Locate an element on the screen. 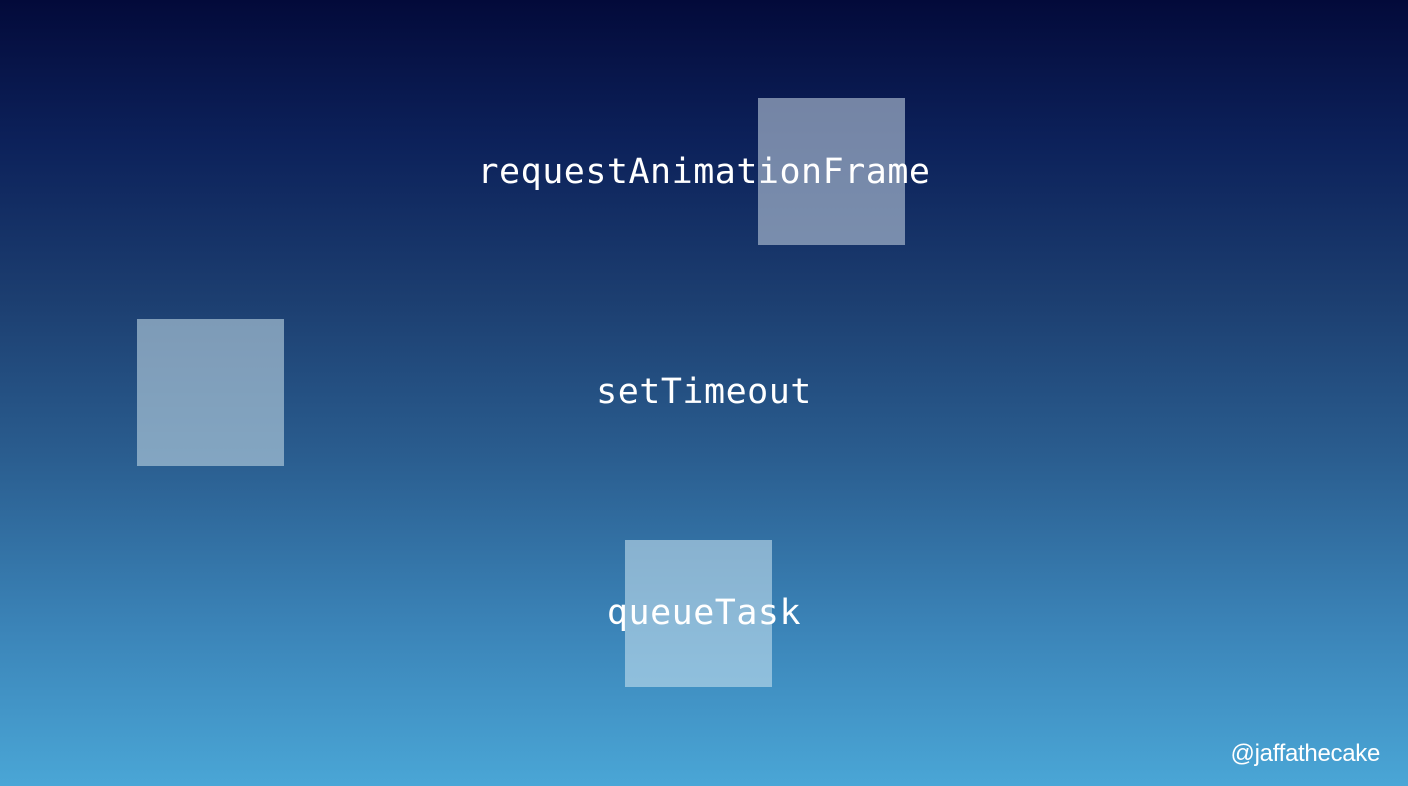 The width and height of the screenshot is (1408, 786). label-settimeout: setTimeout is located at coordinates (704, 392).